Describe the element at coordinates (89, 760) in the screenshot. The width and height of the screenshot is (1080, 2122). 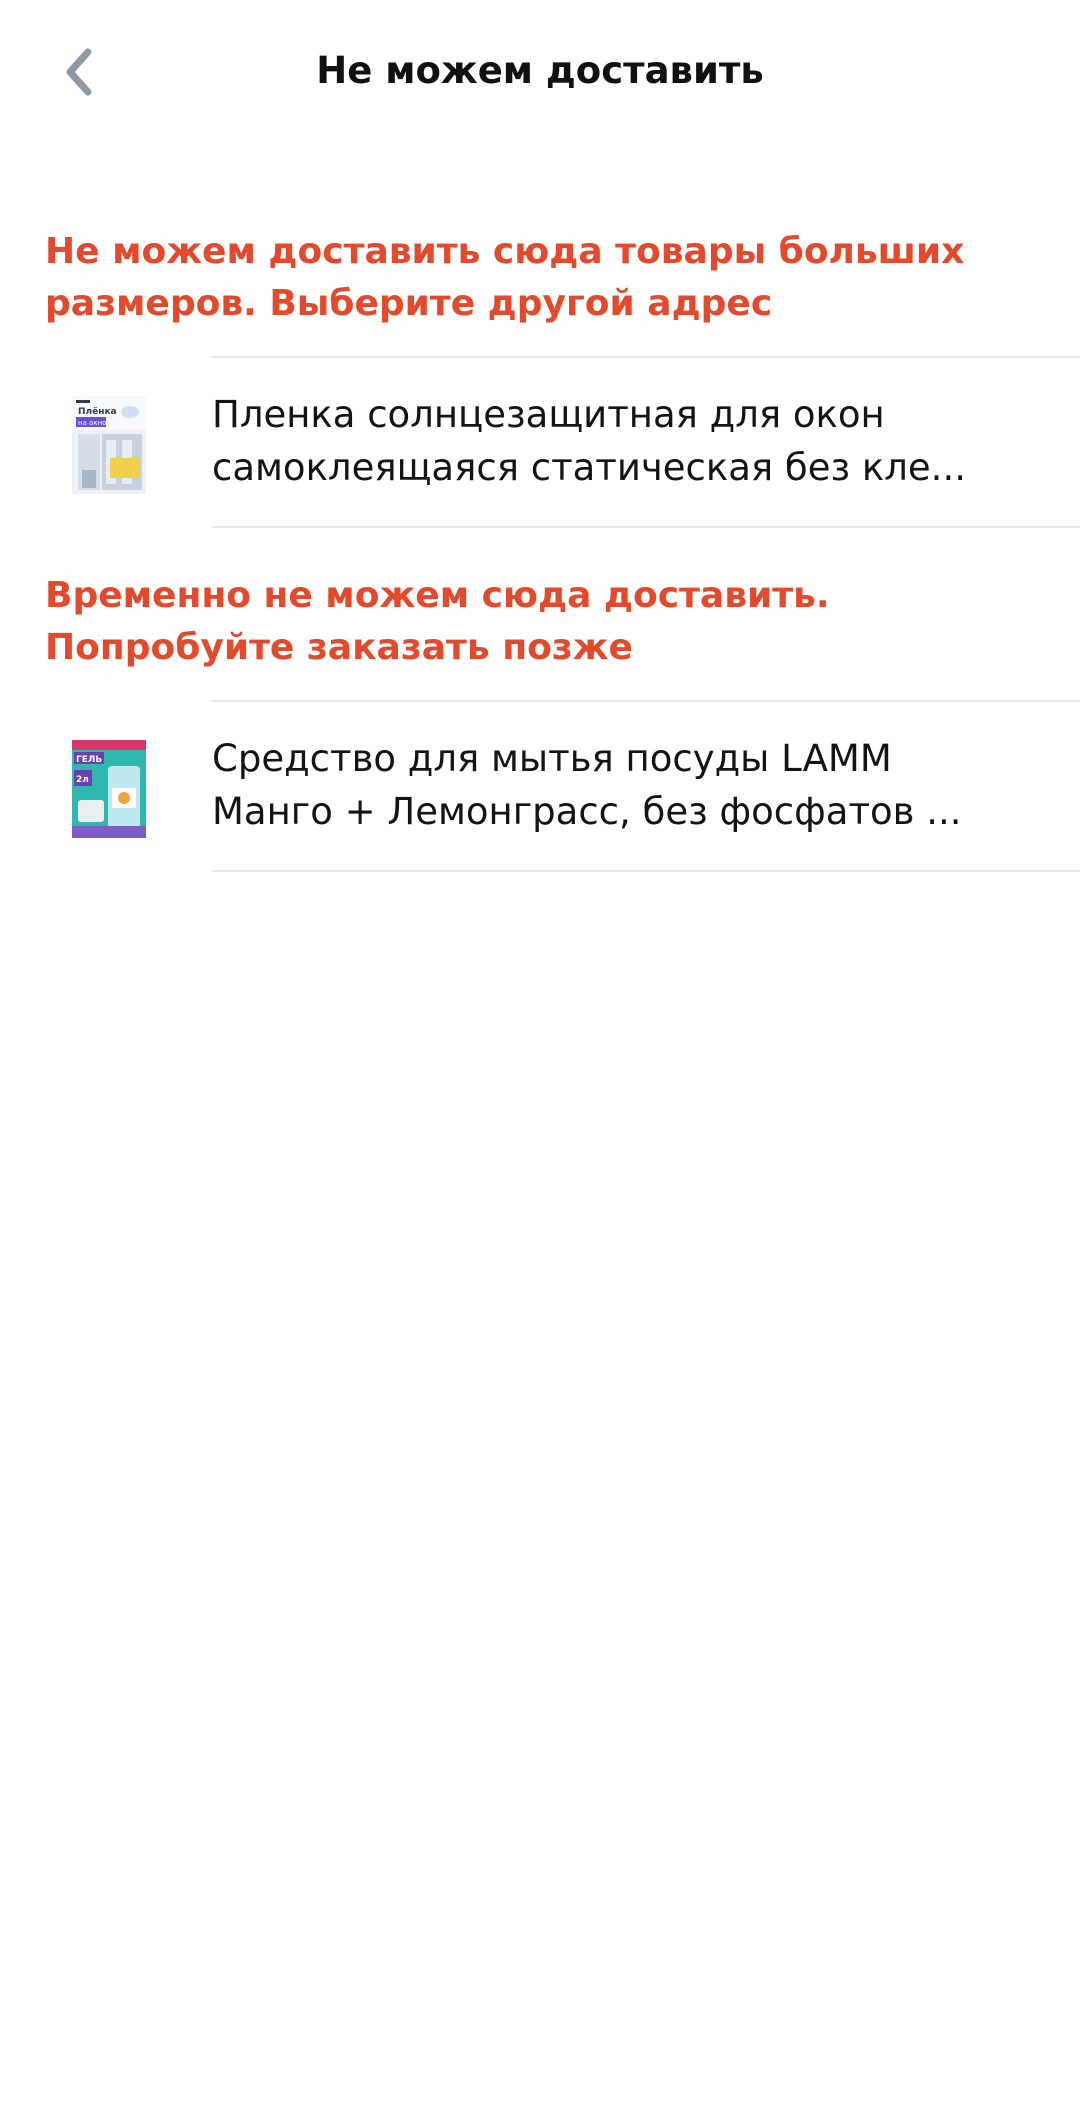
I see `thumb-label: ГЕЛЬ` at that location.